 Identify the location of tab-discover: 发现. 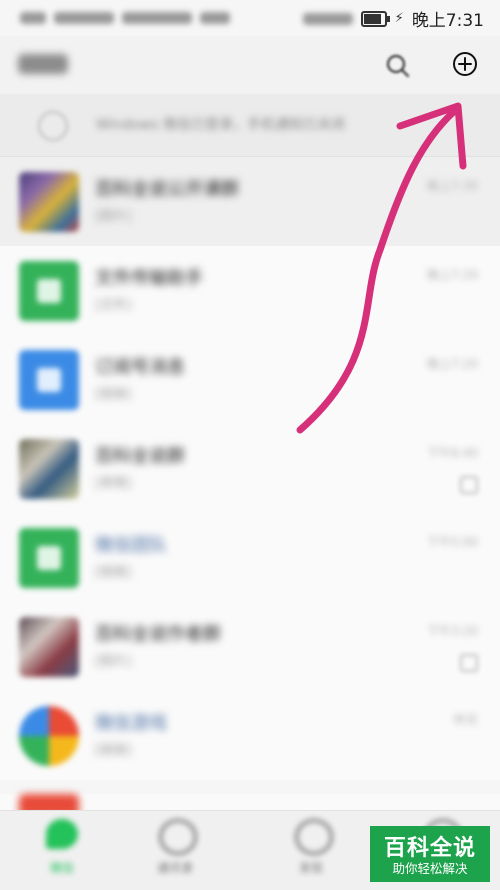
(311, 850).